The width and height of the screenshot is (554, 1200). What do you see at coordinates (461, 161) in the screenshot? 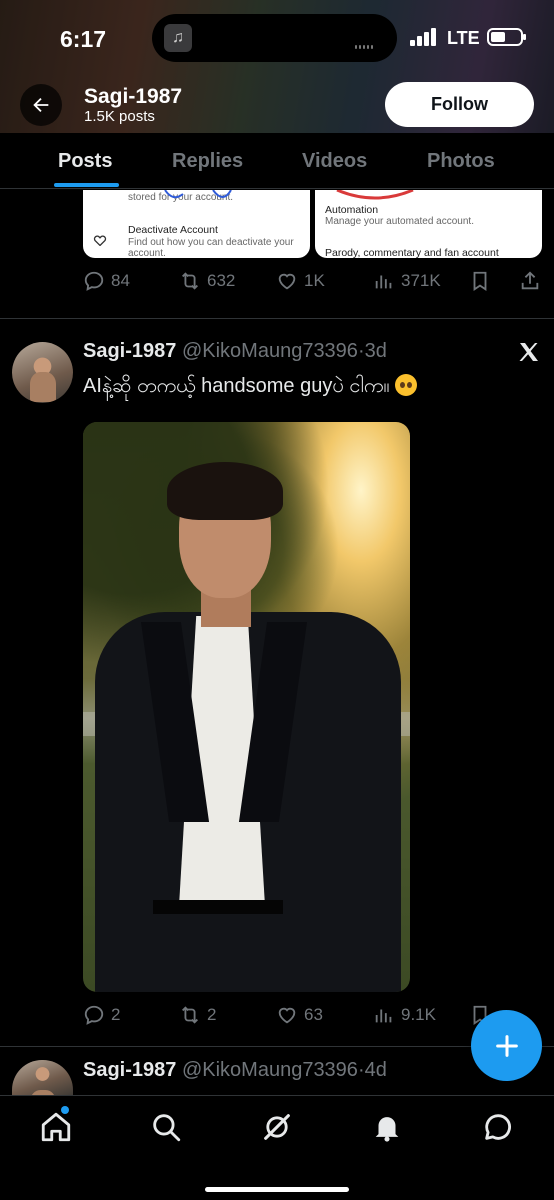
I see `tab-photos: Photos` at bounding box center [461, 161].